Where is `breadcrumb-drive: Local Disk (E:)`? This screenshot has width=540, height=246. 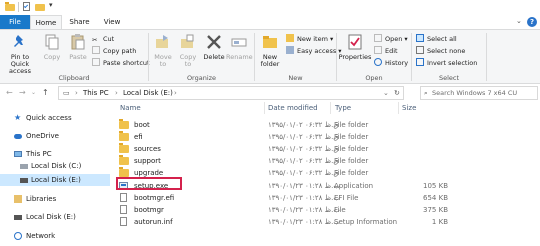
breadcrumb-drive: Local Disk (E:) is located at coordinates (148, 93).